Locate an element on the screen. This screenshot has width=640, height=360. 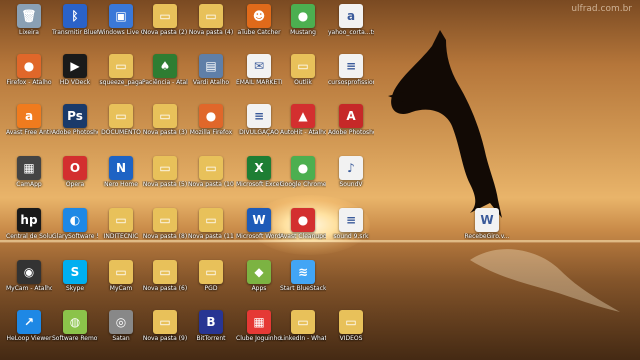
desktop-icon-label: Central de Soluções HP is located at coordinates (29, 236).